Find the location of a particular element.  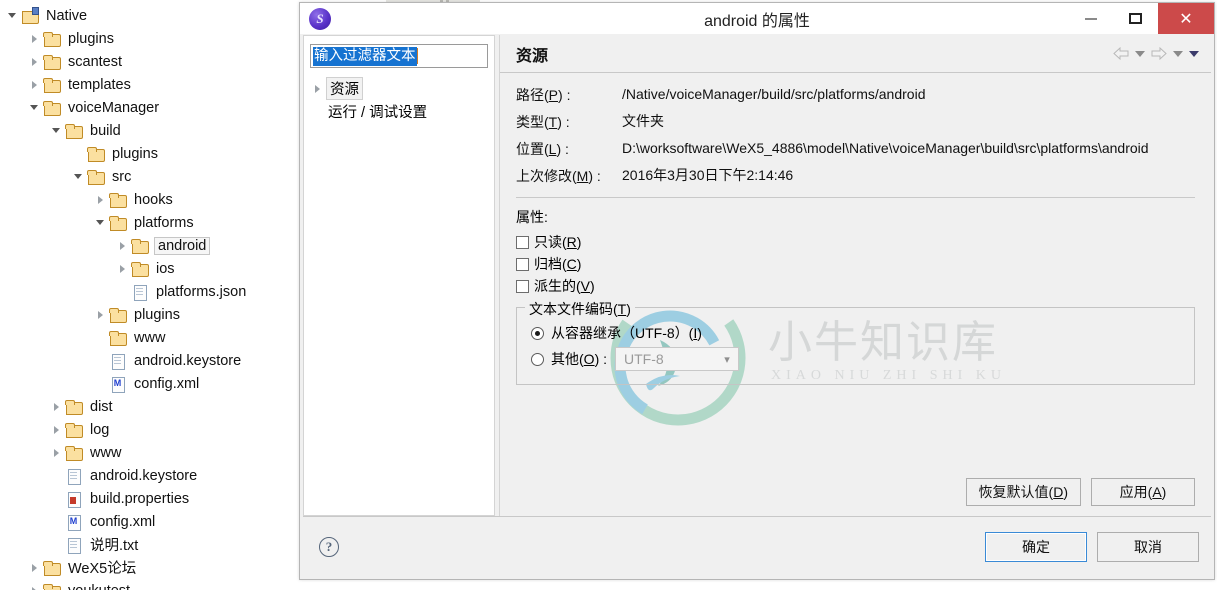

forward-menu-chevron-down-icon is located at coordinates (1178, 53).